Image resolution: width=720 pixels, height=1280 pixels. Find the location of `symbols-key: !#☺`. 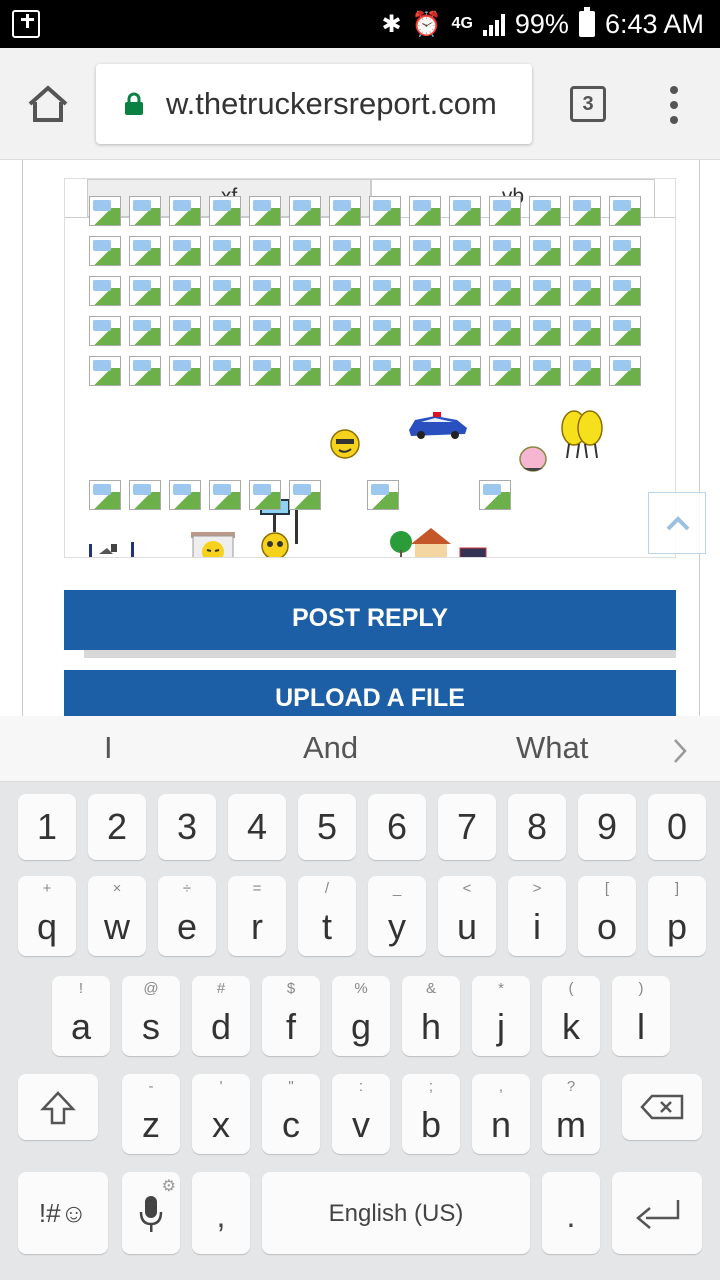

symbols-key: !#☺ is located at coordinates (63, 1213).